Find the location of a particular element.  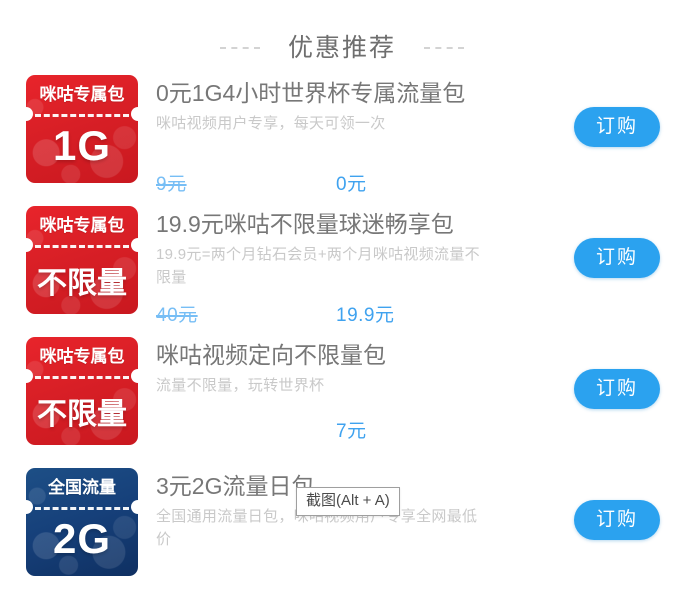

offer-details: 0元1G4小时世界杯专属流量包 咪咕视频用户专享，每天可领一次 9元 0元 is located at coordinates (356, 132).